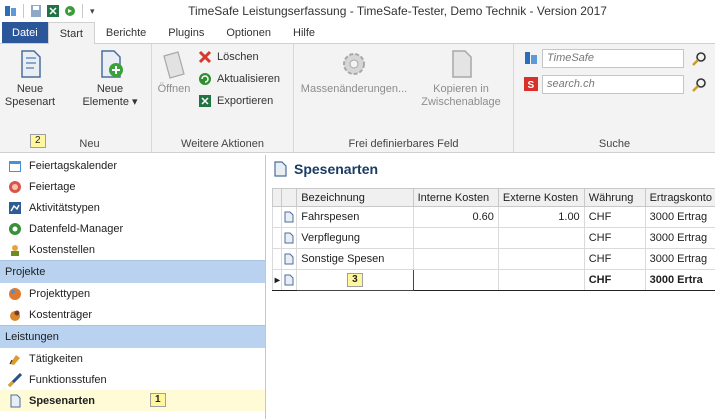 This screenshot has width=715, height=419. I want to click on column-header-interne-kosten: Interne Kosten, so click(455, 197).